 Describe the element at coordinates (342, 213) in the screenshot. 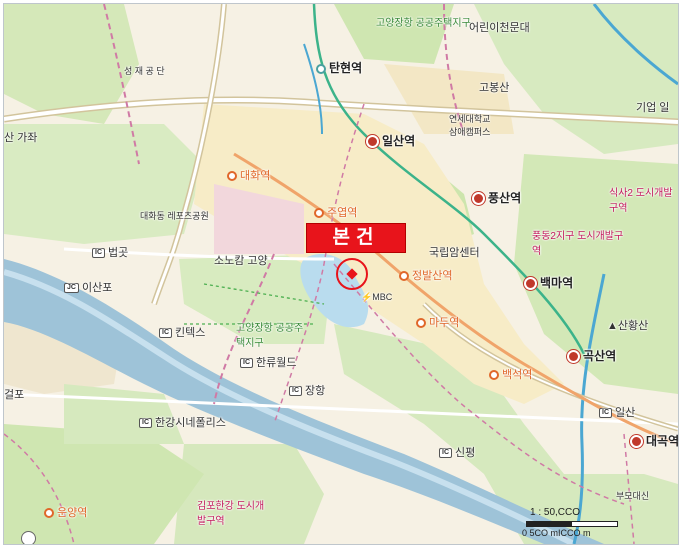

I see `station-juyeop-label: 주엽역` at that location.